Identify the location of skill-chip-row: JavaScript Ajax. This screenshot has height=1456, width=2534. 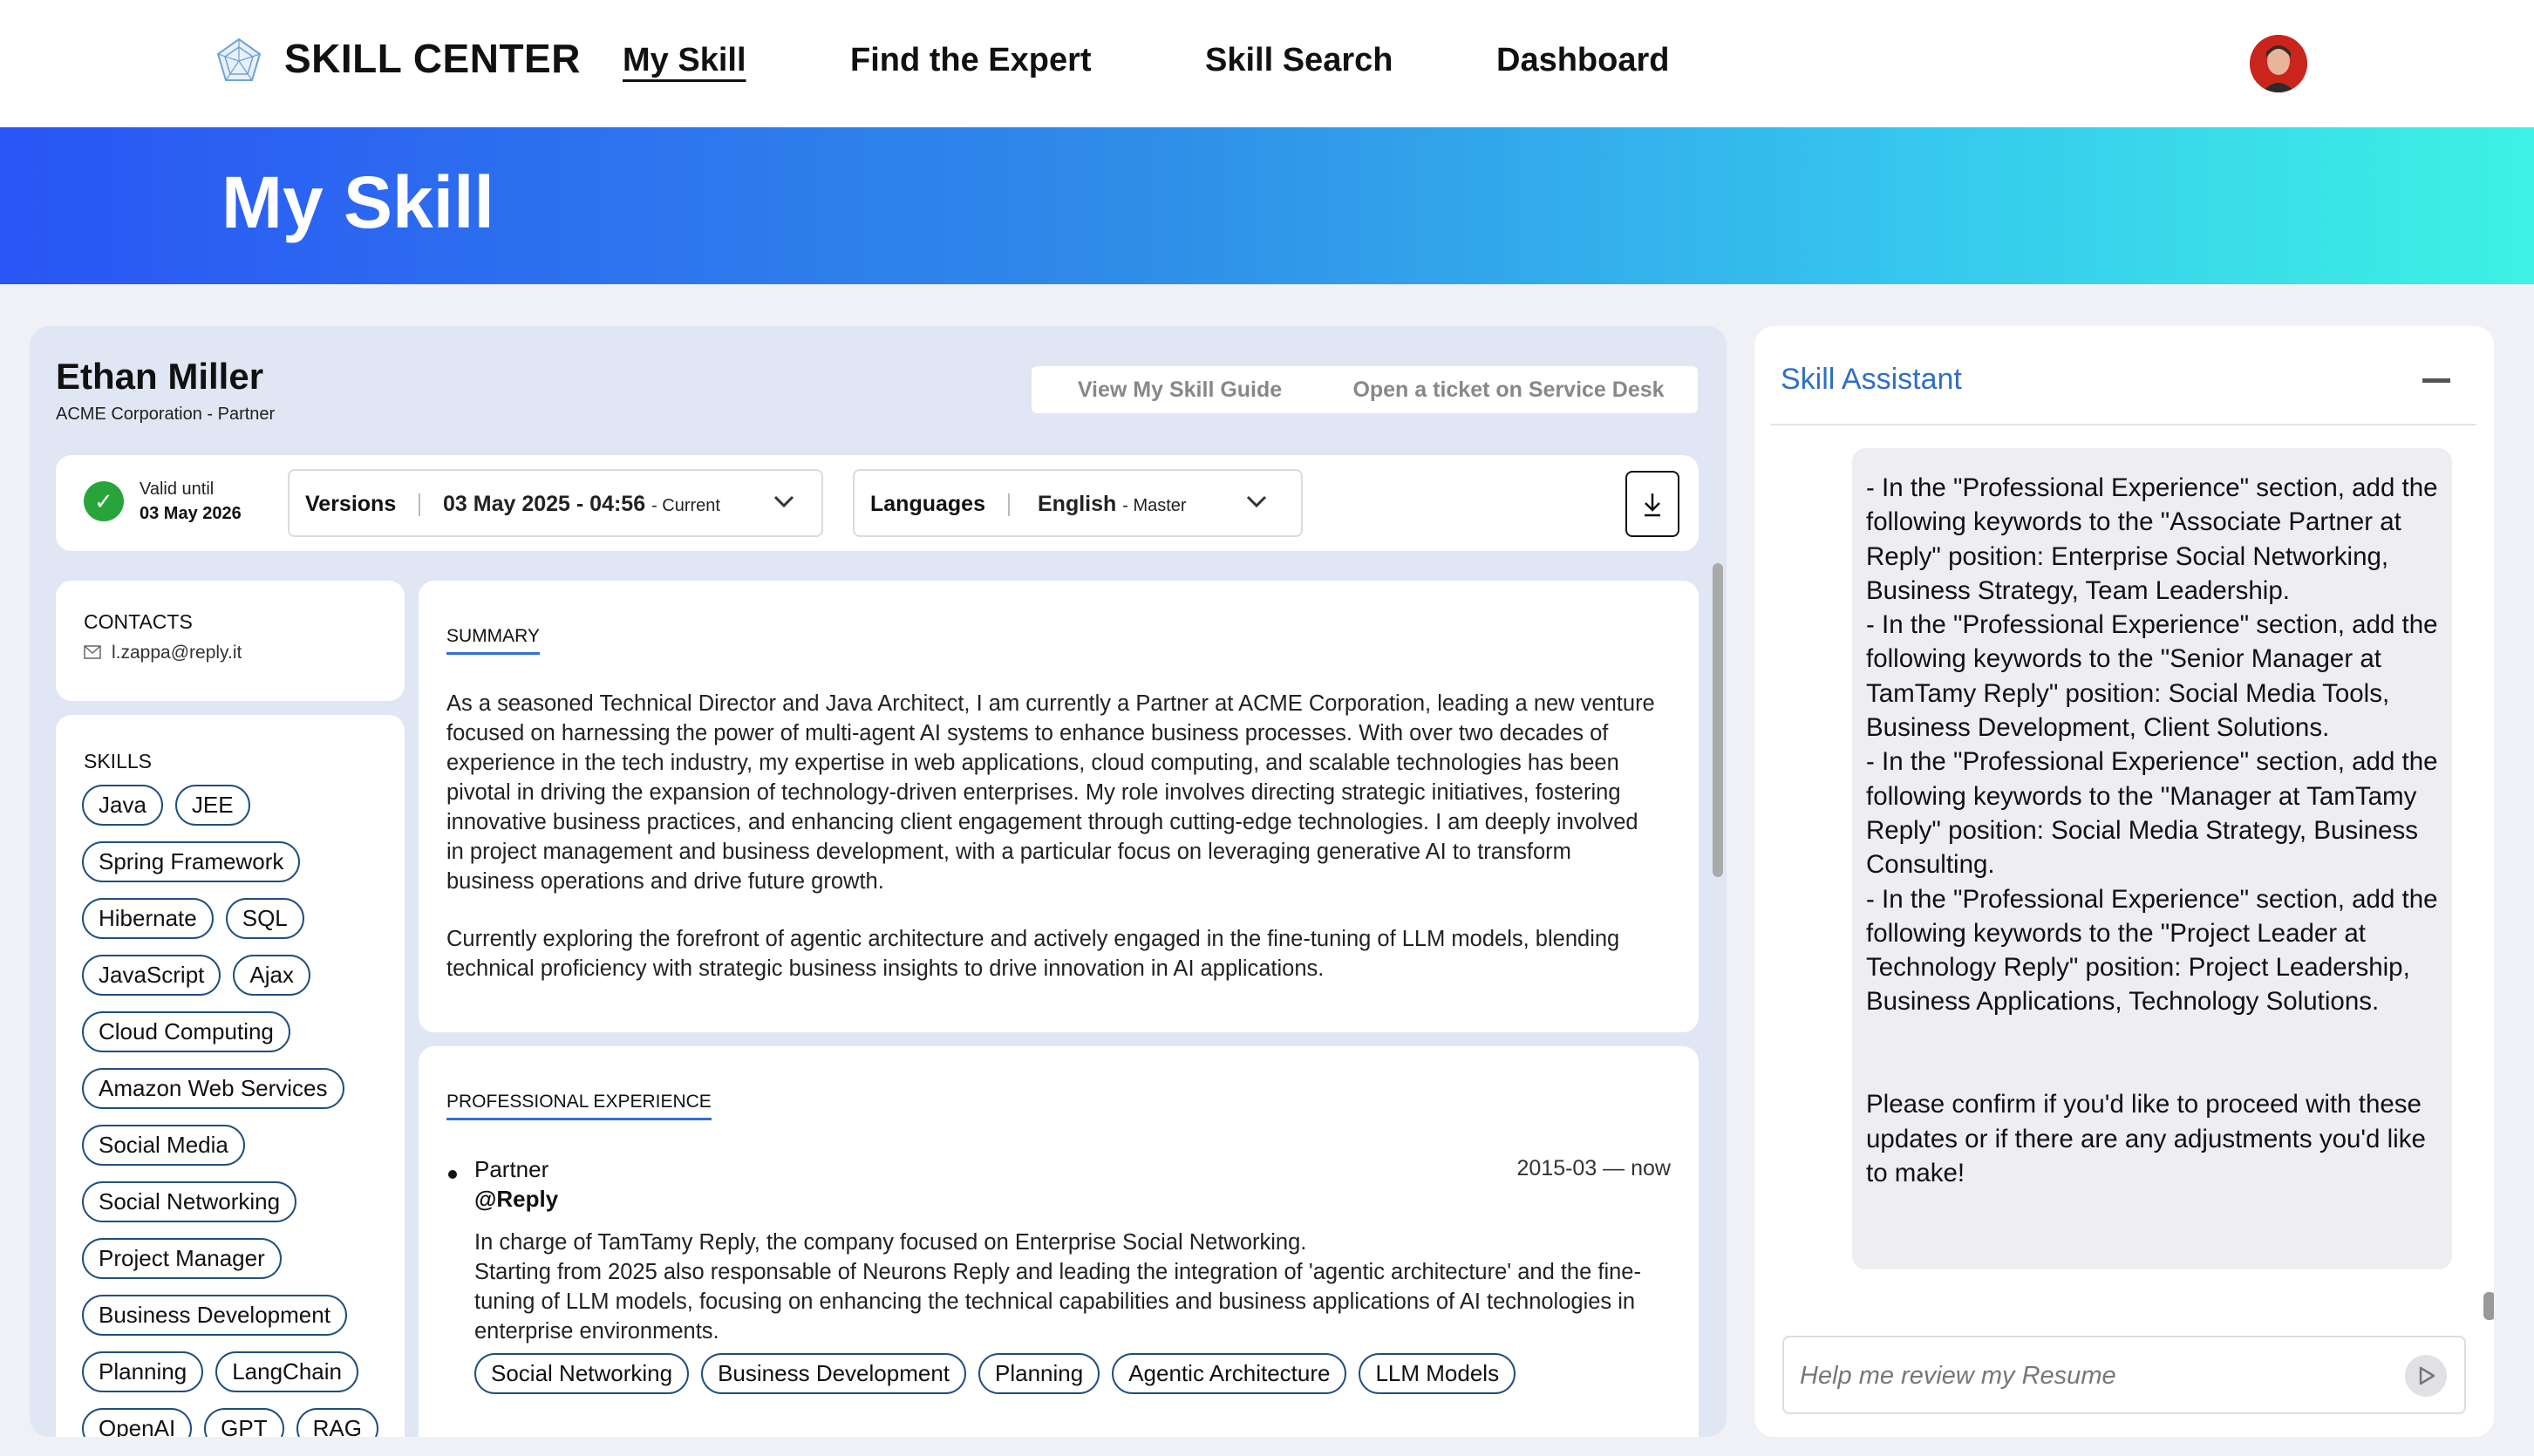
(230, 975).